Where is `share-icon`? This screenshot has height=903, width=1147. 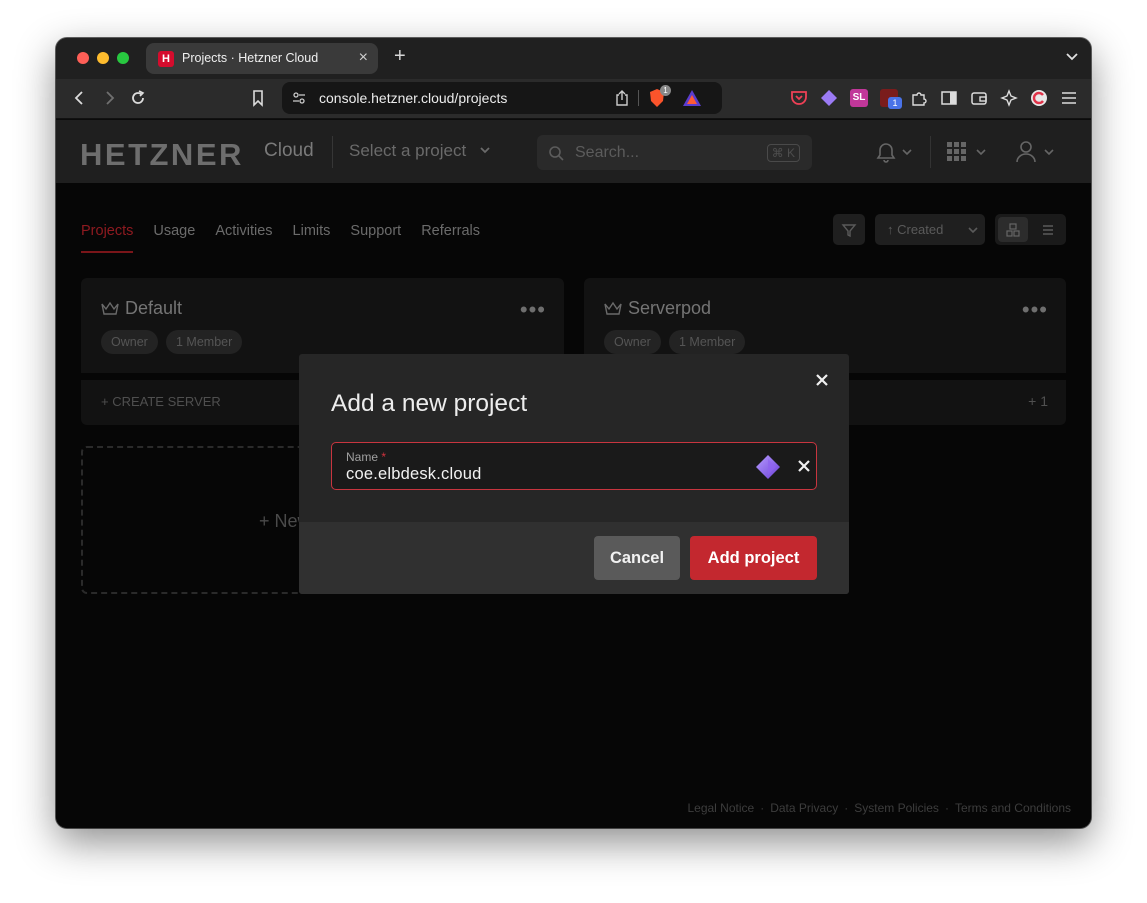
share-icon is located at coordinates (622, 98).